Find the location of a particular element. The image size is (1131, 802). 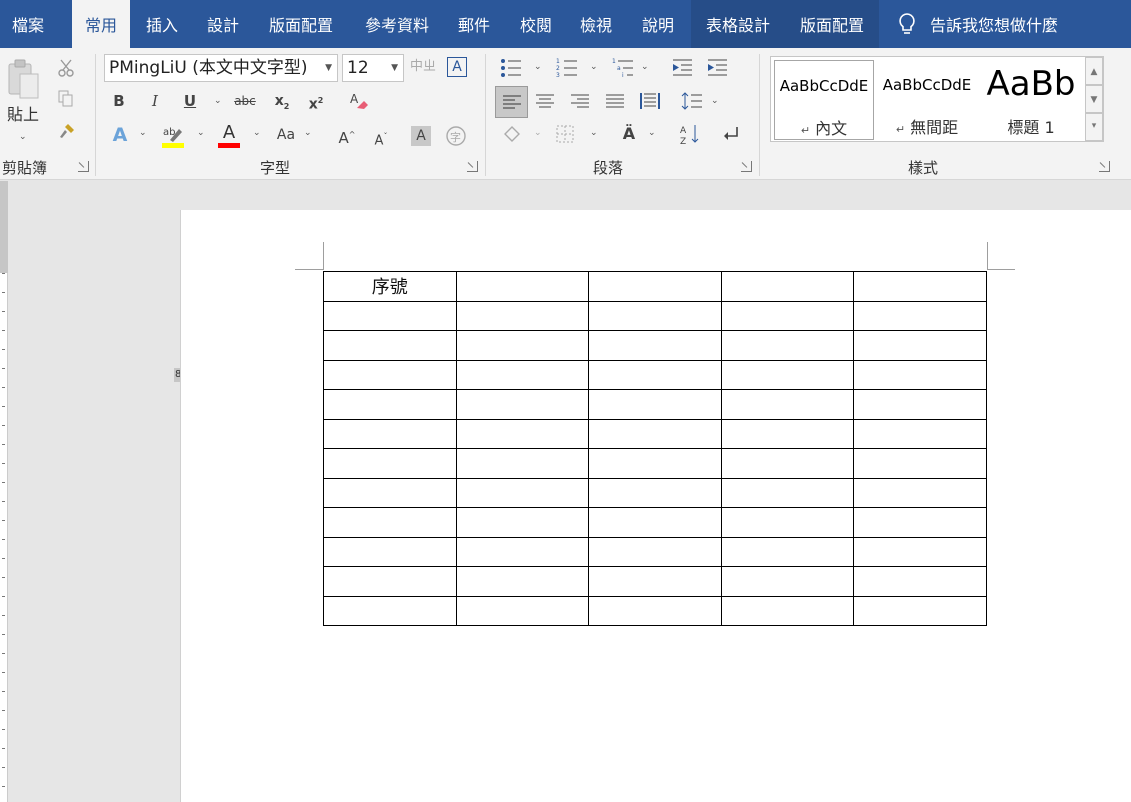

character-border-icon: A is located at coordinates (457, 67).